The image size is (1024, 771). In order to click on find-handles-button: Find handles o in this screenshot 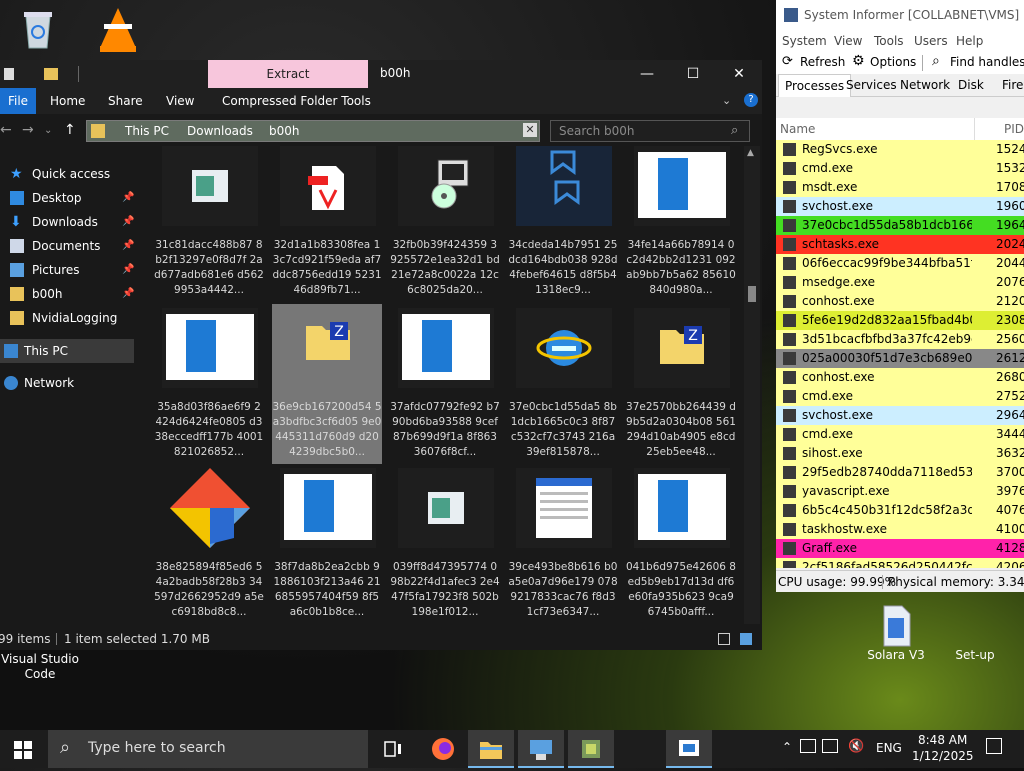, I will do `click(987, 62)`.